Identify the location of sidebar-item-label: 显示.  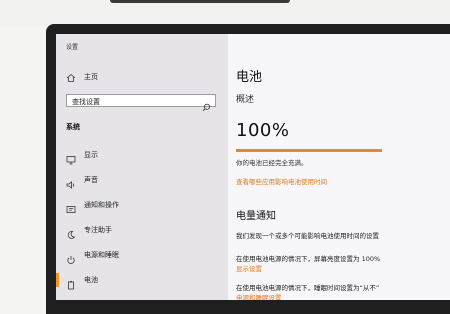
(91, 155).